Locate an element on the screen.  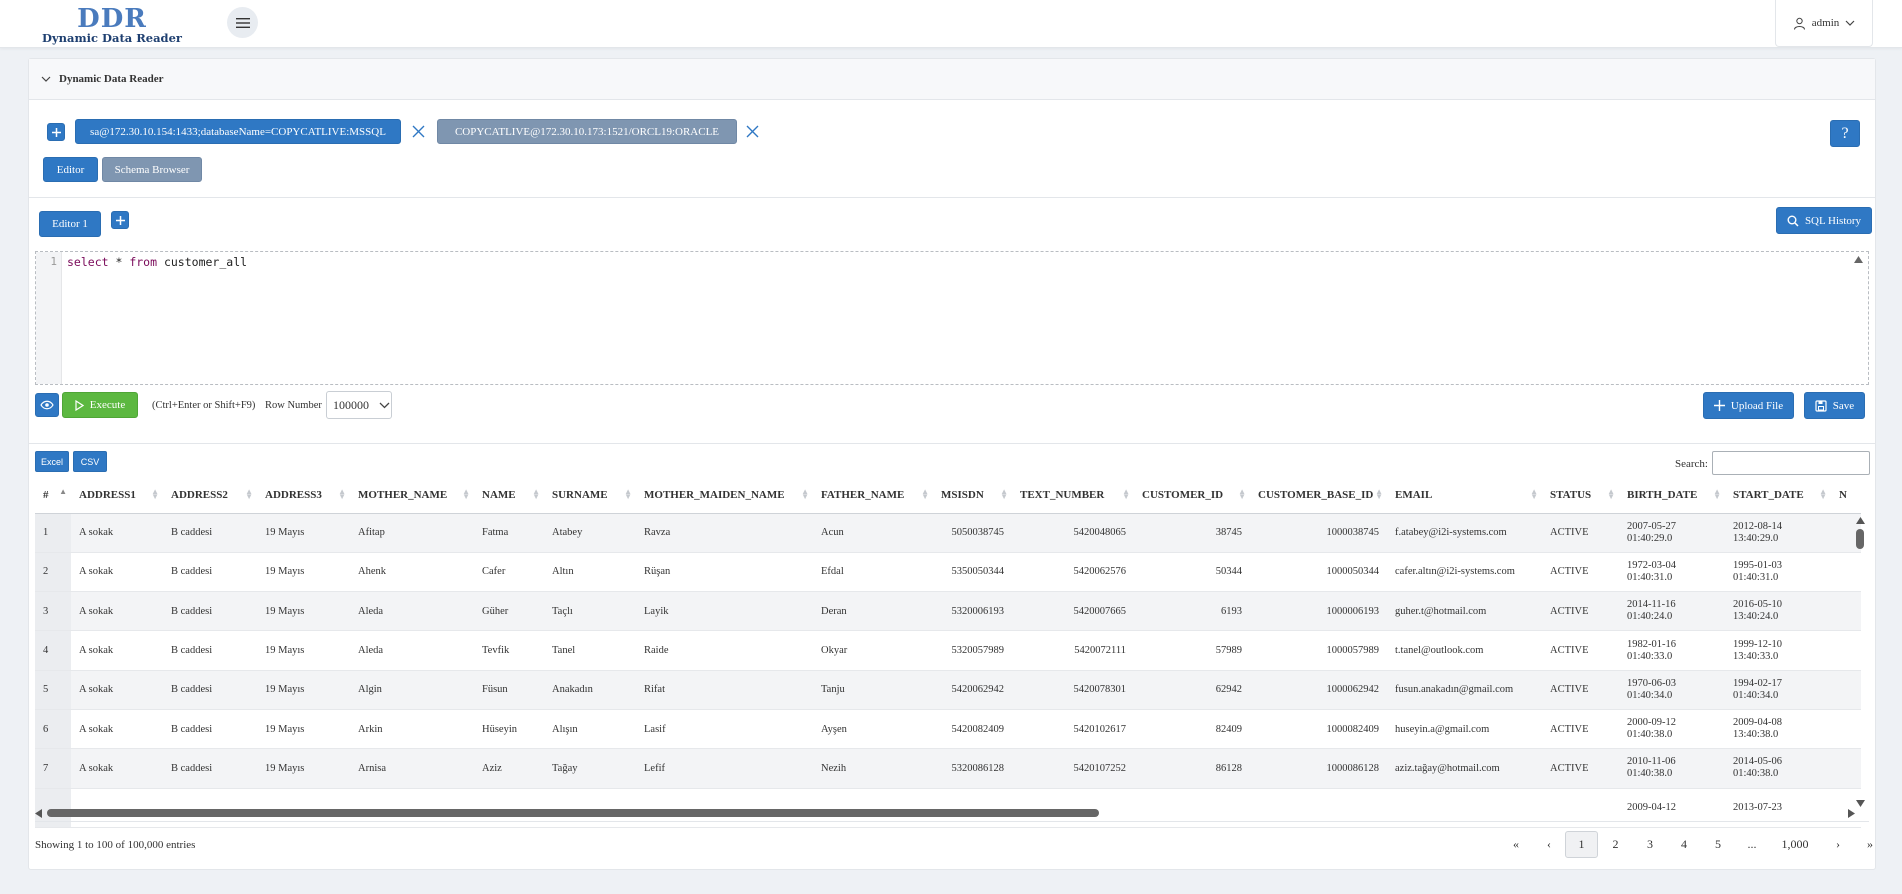
column-header: START_DATE ▲ ▼ is located at coordinates (1778, 495).